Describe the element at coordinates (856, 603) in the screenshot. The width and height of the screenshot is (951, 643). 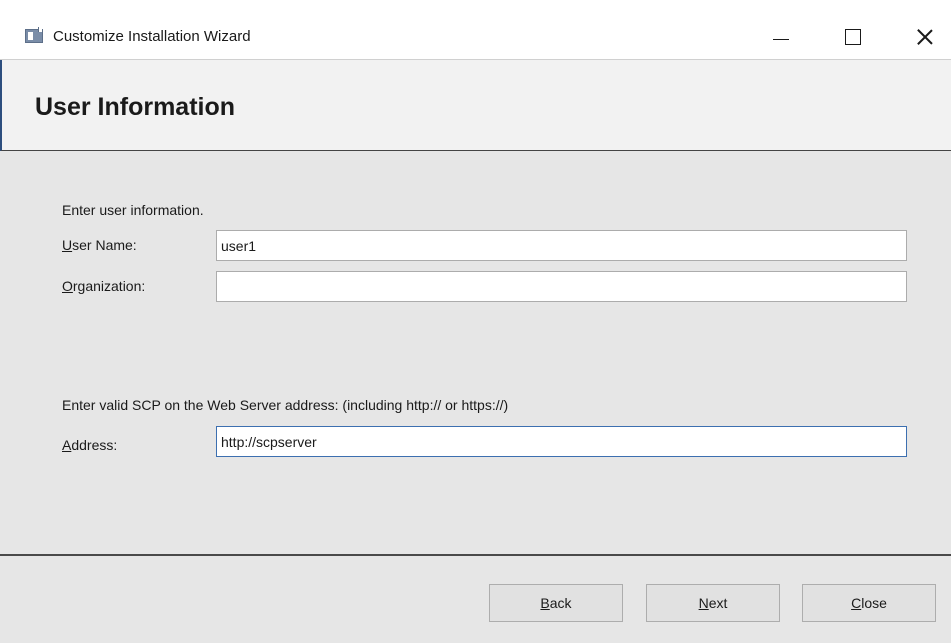
I see `close-mnemonic: C` at that location.